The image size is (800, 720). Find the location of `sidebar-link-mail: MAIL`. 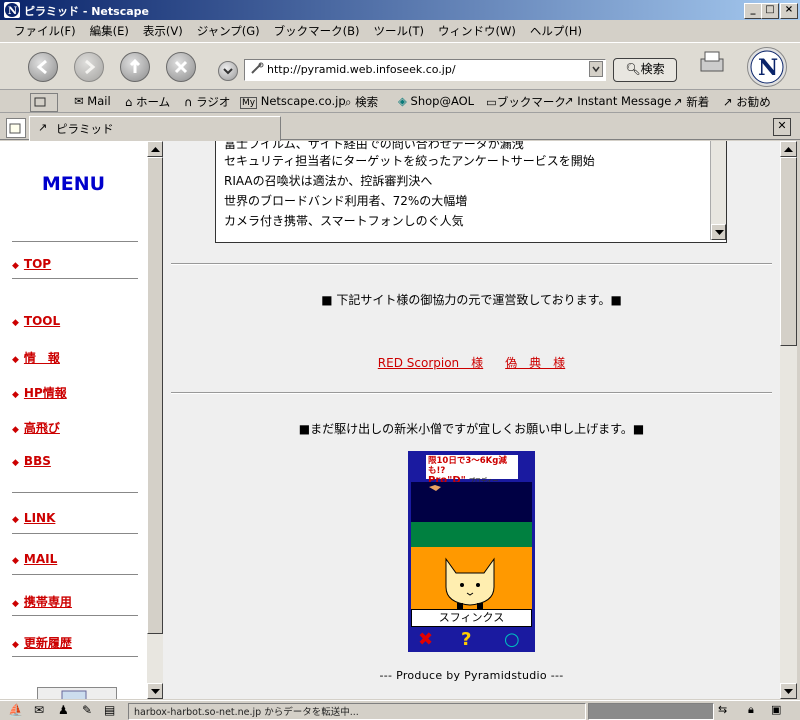

sidebar-link-mail: MAIL is located at coordinates (40, 559).